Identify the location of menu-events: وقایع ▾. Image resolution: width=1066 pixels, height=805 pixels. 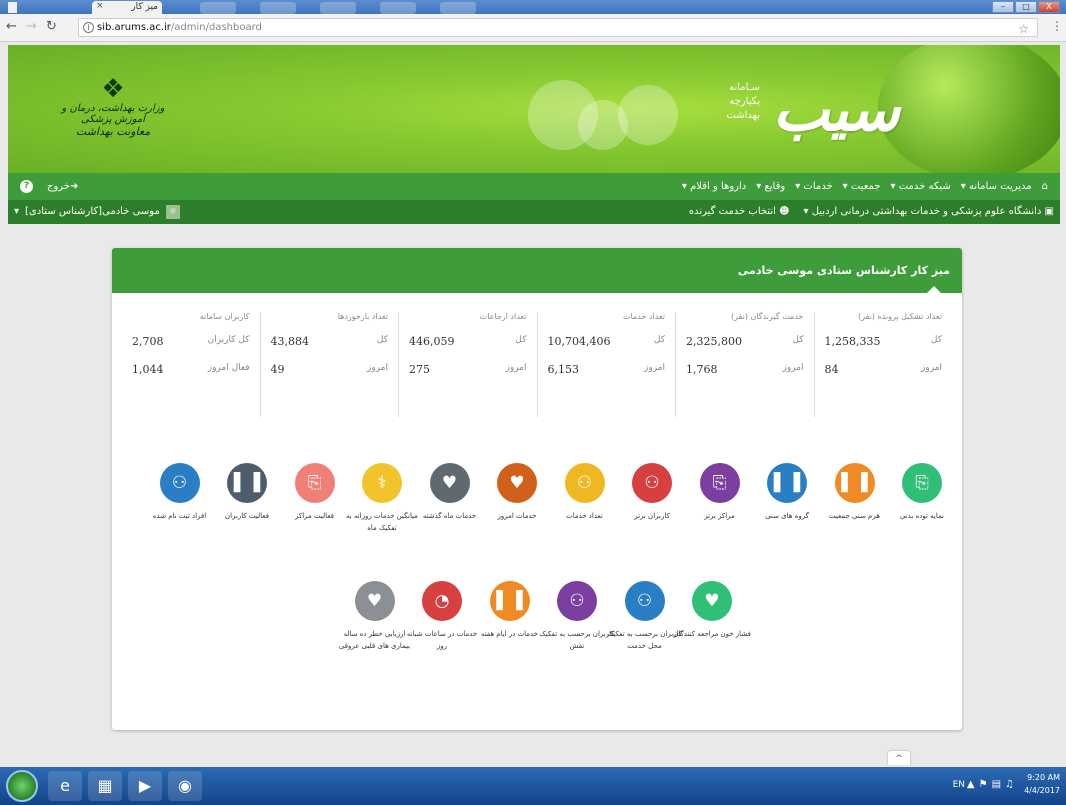
(770, 186).